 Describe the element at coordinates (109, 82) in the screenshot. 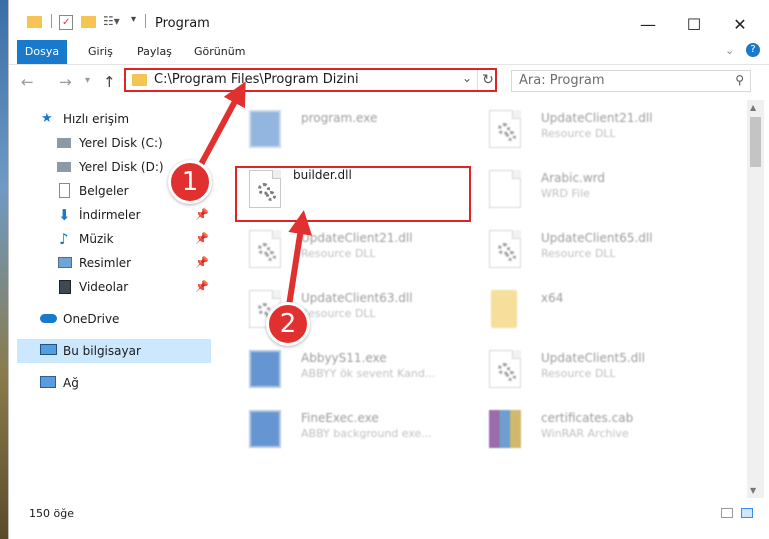

I see `up-icon: ↑` at that location.